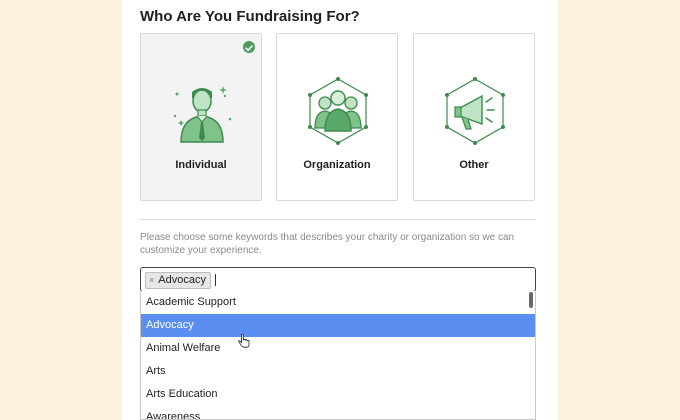  Describe the element at coordinates (338, 302) in the screenshot. I see `dropdown-option: Academic Support` at that location.